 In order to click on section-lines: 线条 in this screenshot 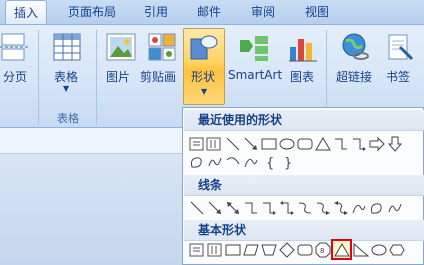, I will do `click(304, 185)`.